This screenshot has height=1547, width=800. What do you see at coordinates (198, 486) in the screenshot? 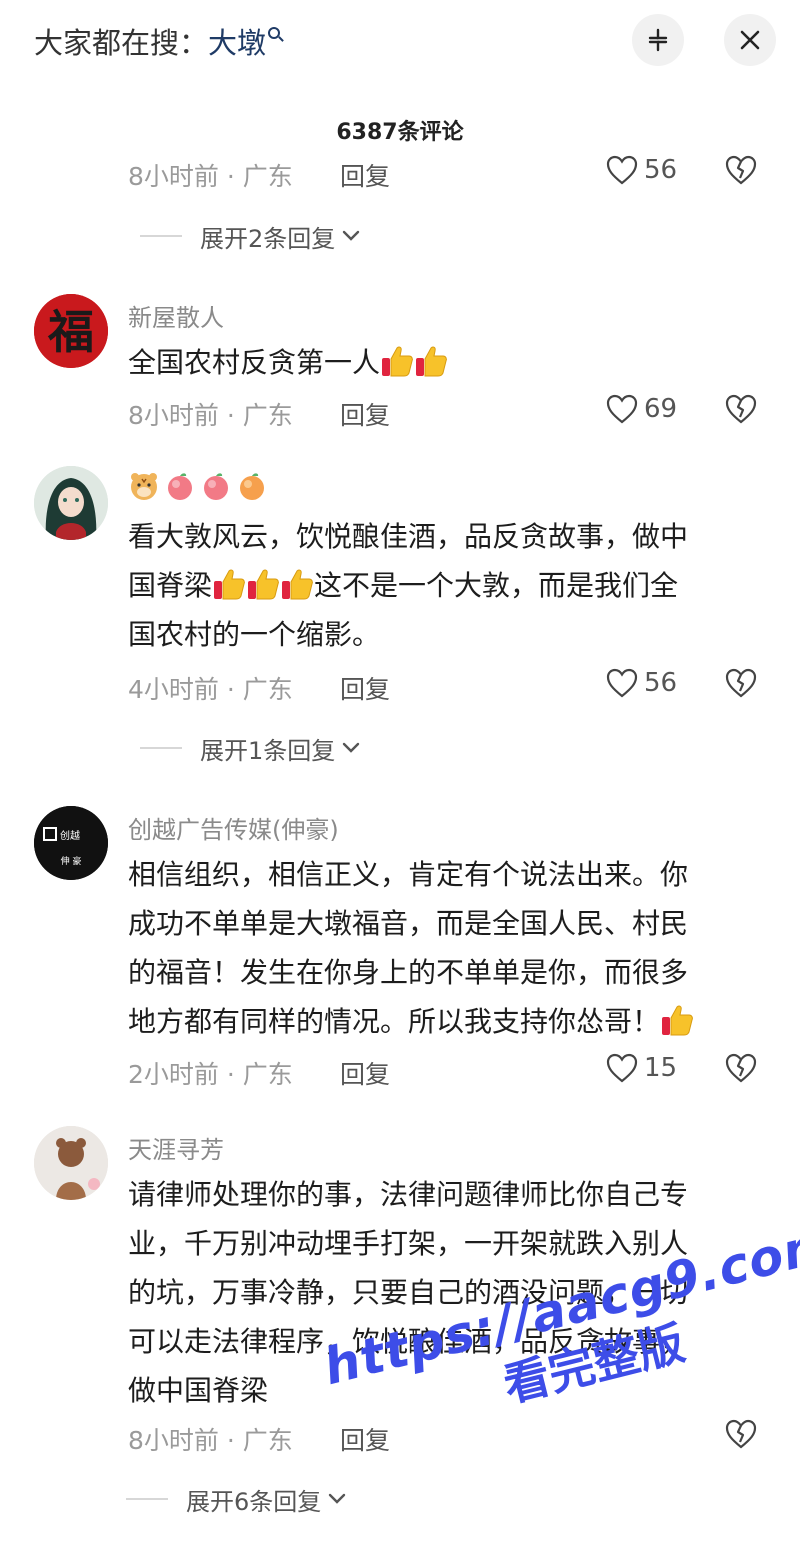
I see `user-emoji-name` at bounding box center [198, 486].